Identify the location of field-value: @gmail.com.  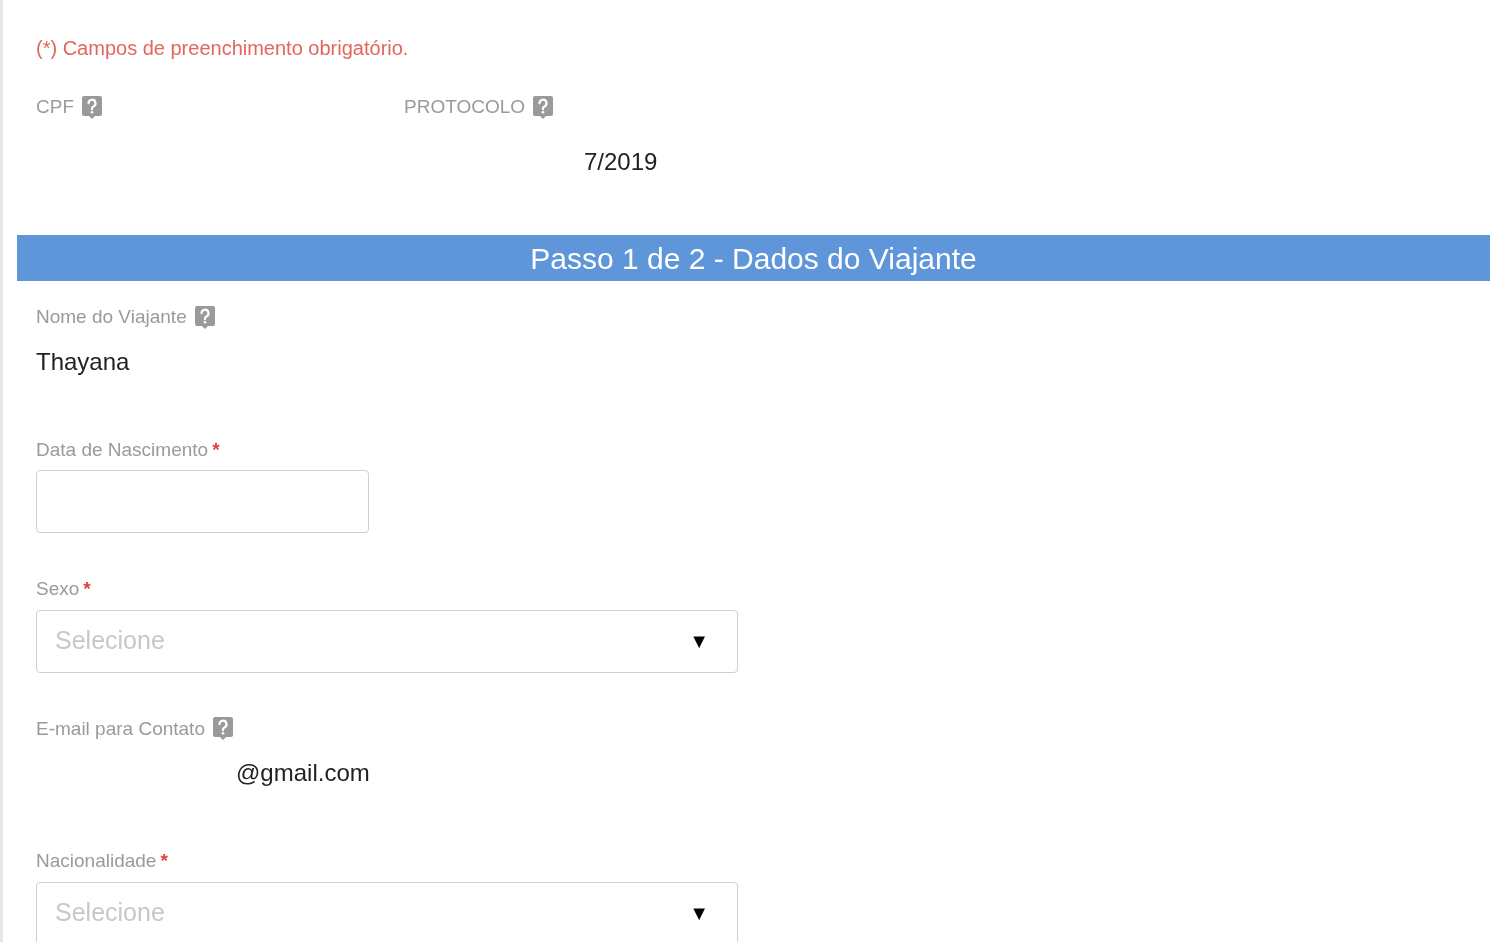
(303, 772).